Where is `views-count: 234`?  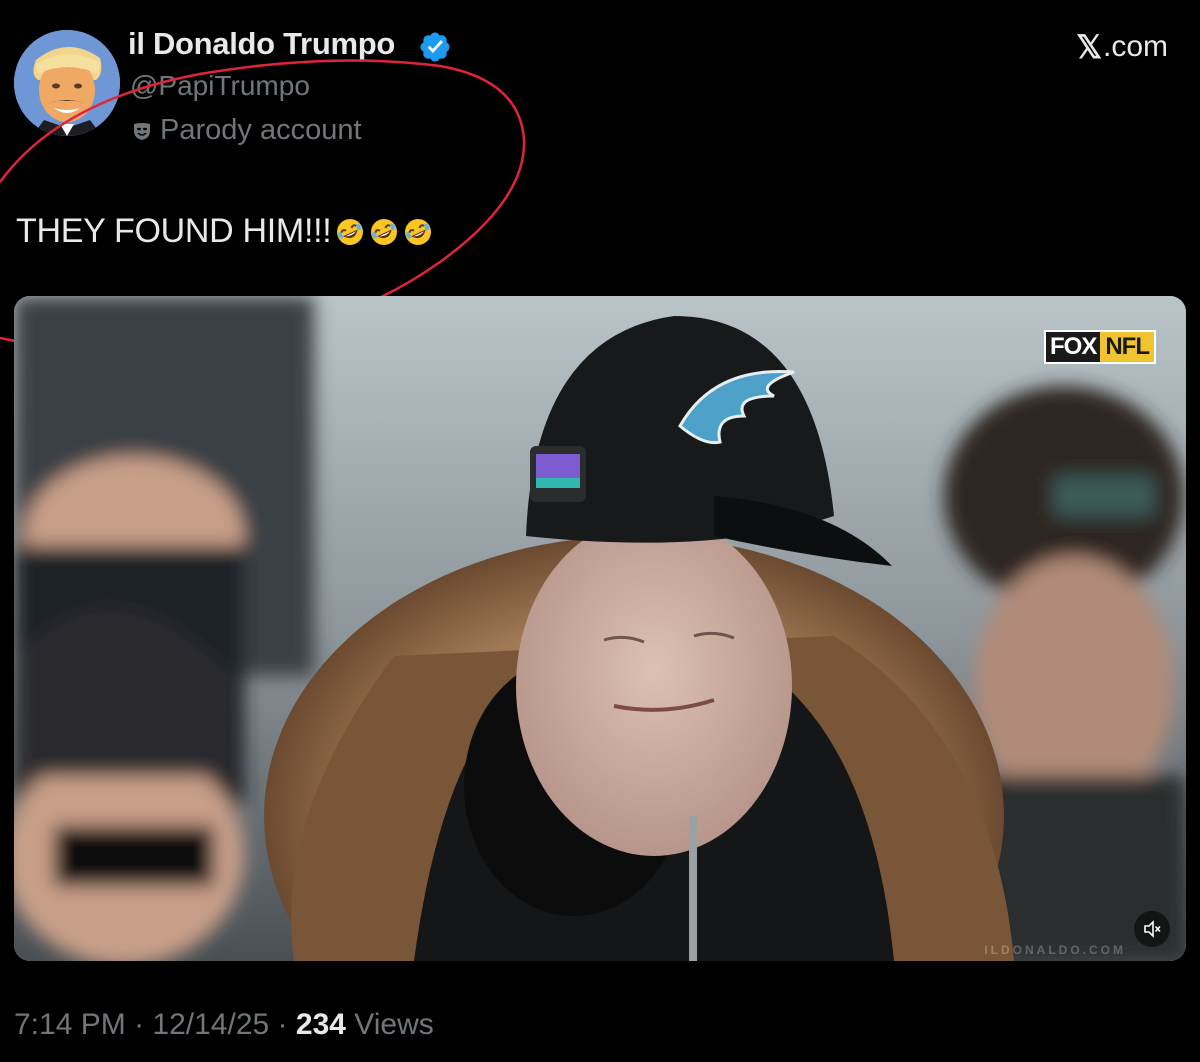 views-count: 234 is located at coordinates (320, 1024).